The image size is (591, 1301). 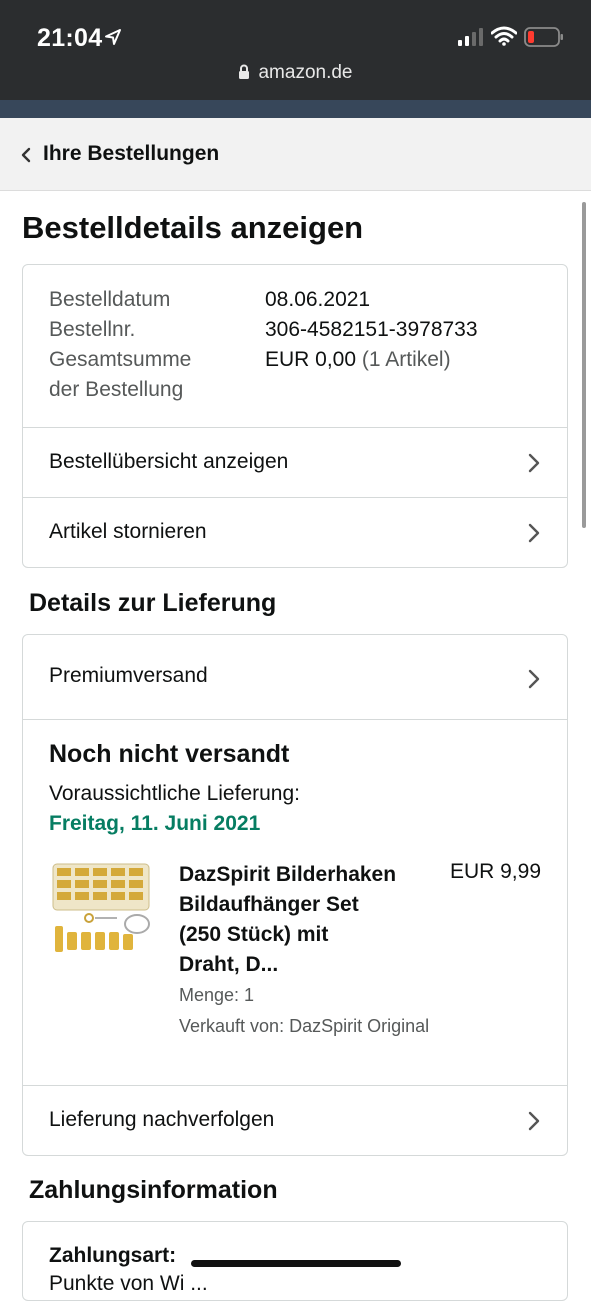 I want to click on shipping-method-row: Premiumversand, so click(x=295, y=677).